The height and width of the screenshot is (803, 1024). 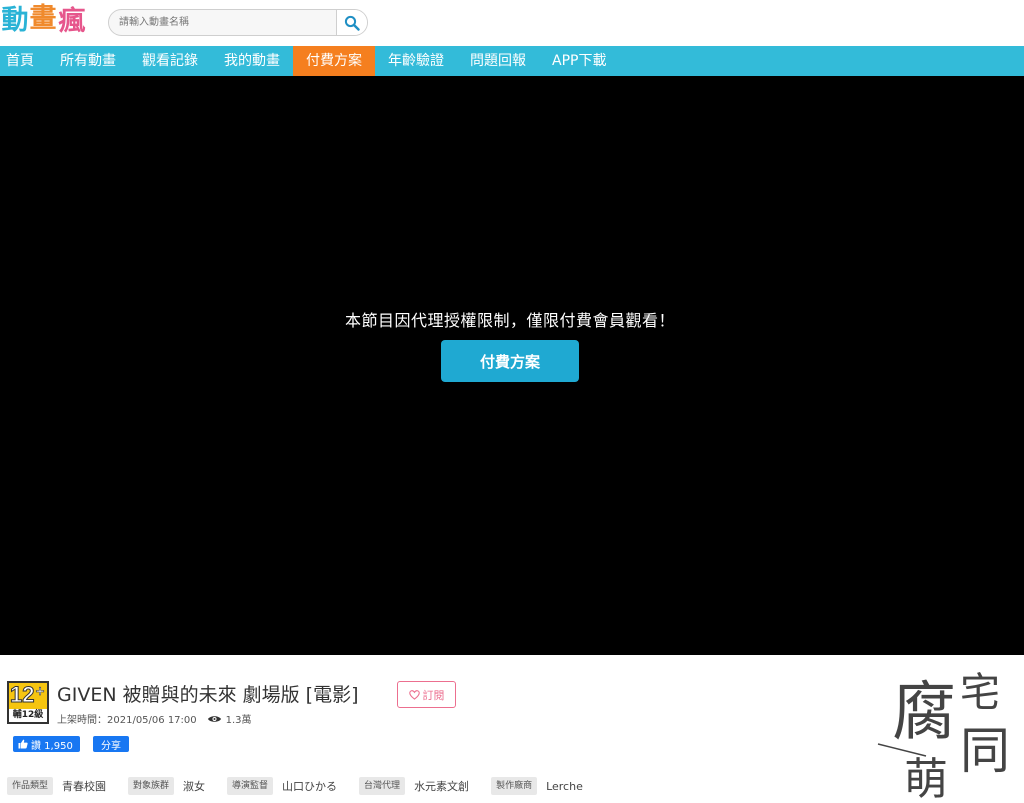 I want to click on logo-char-1: 動, so click(x=15, y=23).